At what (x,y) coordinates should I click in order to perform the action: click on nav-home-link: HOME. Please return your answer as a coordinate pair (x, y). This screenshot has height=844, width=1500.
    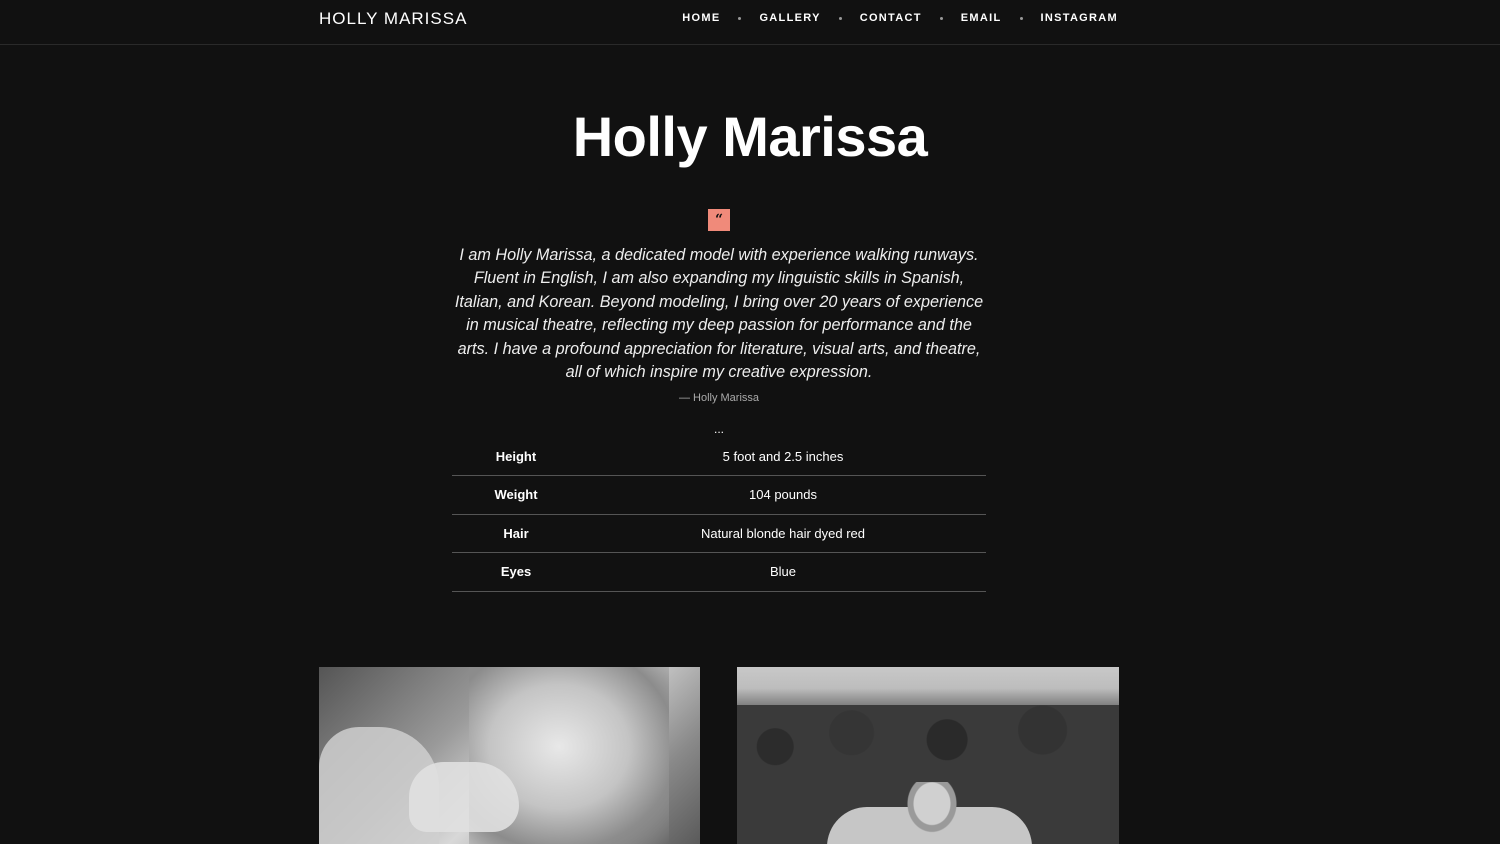
    Looking at the image, I should click on (701, 18).